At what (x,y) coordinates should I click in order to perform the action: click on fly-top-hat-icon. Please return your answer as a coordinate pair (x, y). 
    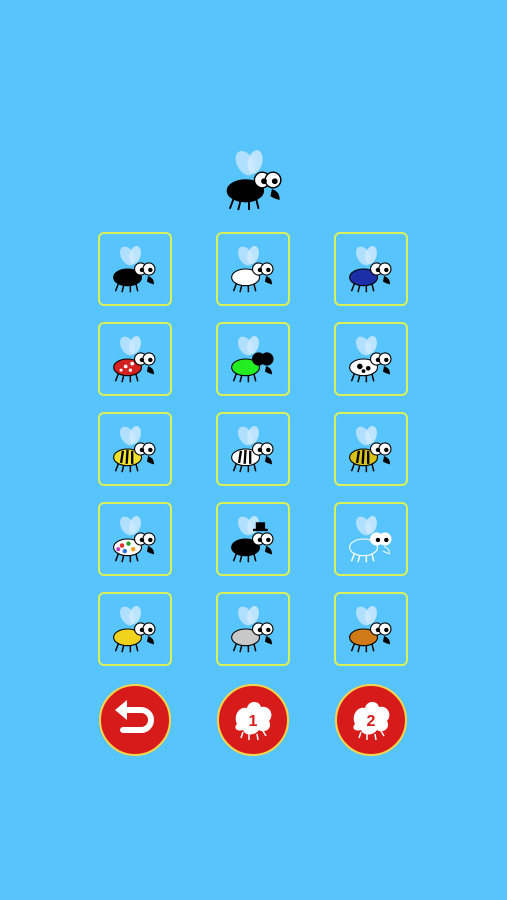
    Looking at the image, I should click on (252, 539).